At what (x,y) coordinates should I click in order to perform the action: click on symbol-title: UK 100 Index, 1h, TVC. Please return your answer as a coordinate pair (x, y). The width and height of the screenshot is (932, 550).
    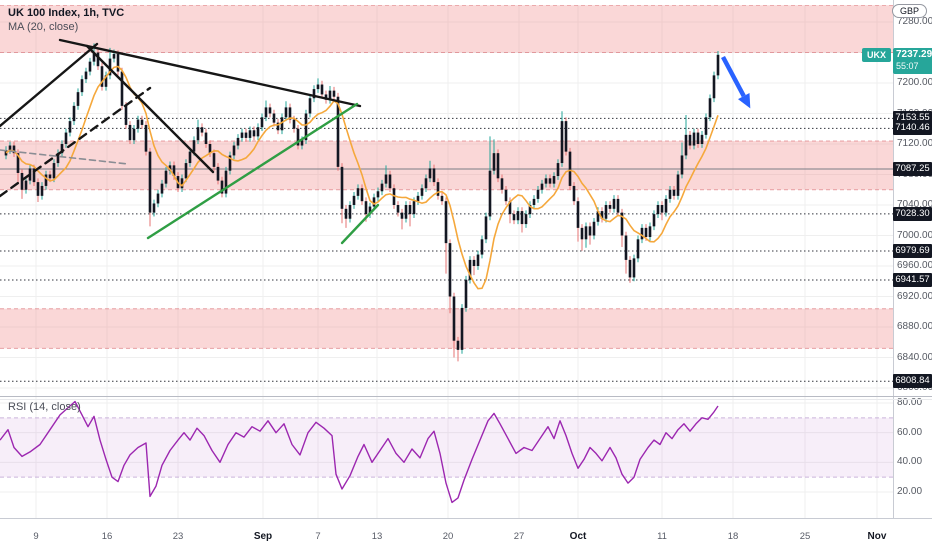
    Looking at the image, I should click on (66, 13).